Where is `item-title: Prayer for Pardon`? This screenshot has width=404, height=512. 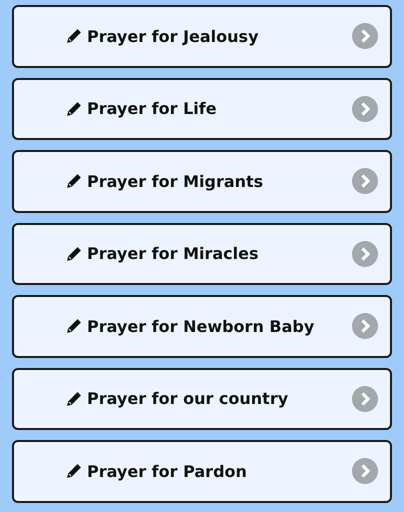 item-title: Prayer for Pardon is located at coordinates (167, 471).